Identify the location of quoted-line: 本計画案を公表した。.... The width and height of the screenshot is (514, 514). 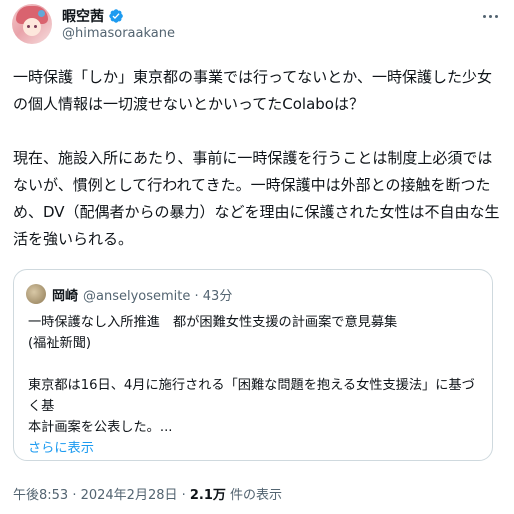
(100, 427).